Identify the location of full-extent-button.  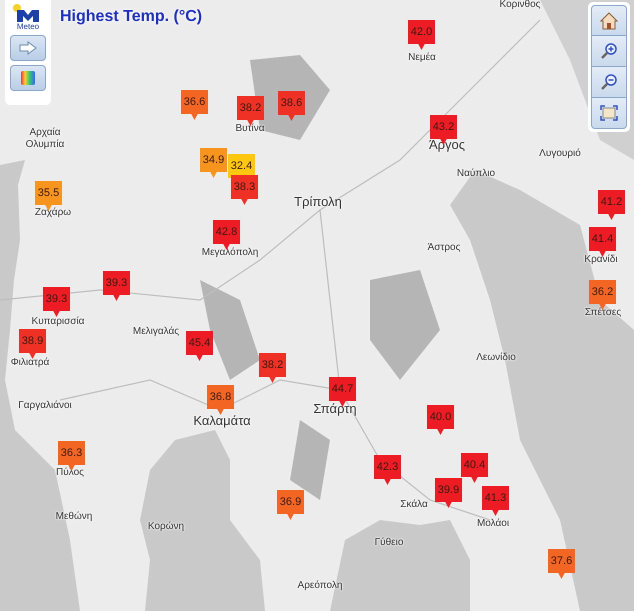
(609, 113).